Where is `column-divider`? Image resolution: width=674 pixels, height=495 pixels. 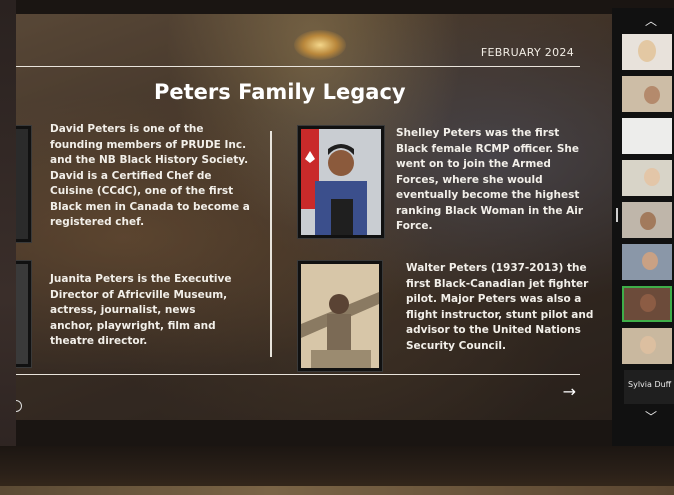 column-divider is located at coordinates (271, 244).